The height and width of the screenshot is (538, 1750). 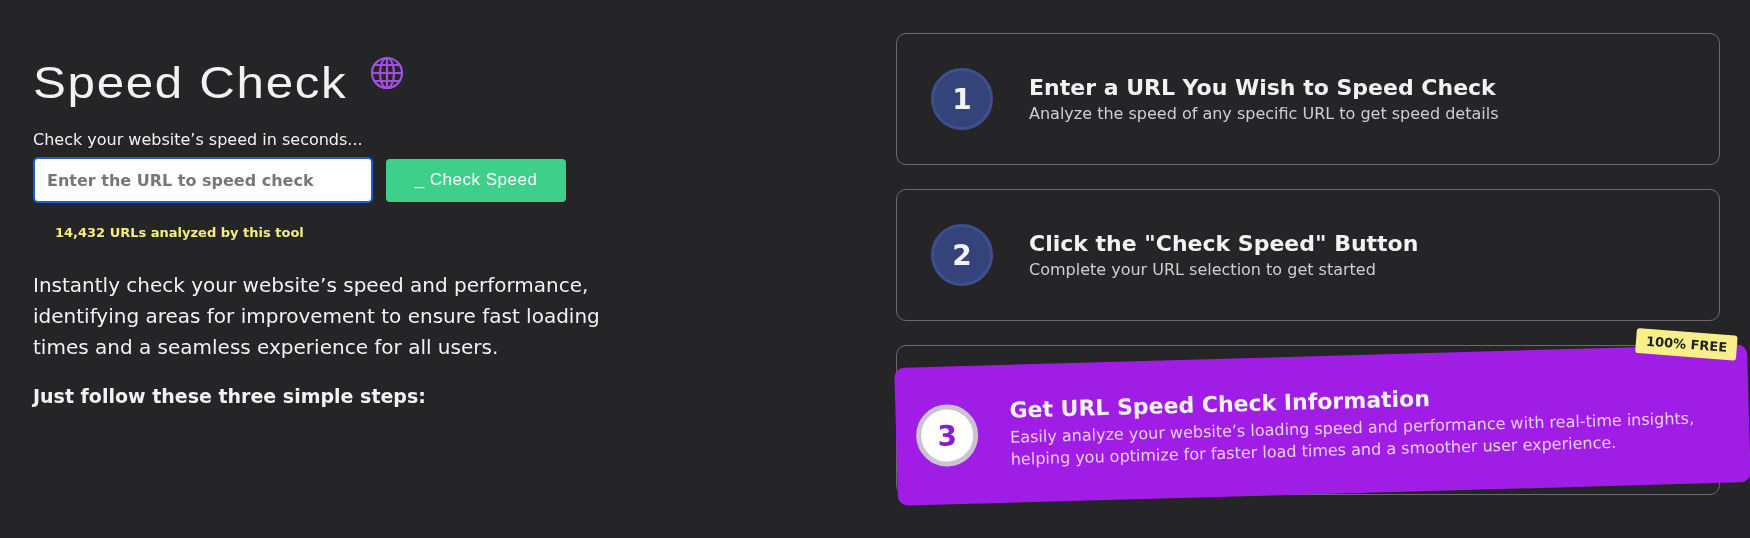 What do you see at coordinates (317, 316) in the screenshot?
I see `description: Instantly check your website’s speed and performance, identifying areas for improvement to ensure fast loading times and a seamless experience for all users.` at bounding box center [317, 316].